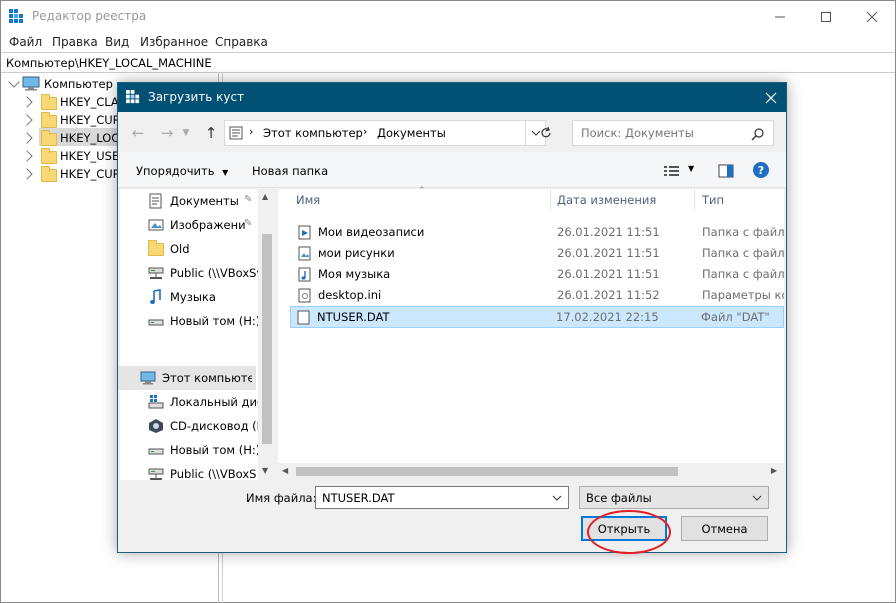 The image size is (896, 603). What do you see at coordinates (303, 317) in the screenshot?
I see `dat-file-icon` at bounding box center [303, 317].